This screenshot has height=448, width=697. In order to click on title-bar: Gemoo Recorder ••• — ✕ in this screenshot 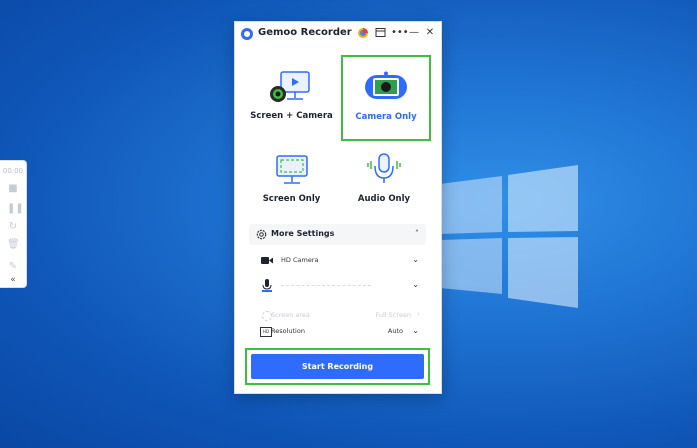, I will do `click(338, 34)`.